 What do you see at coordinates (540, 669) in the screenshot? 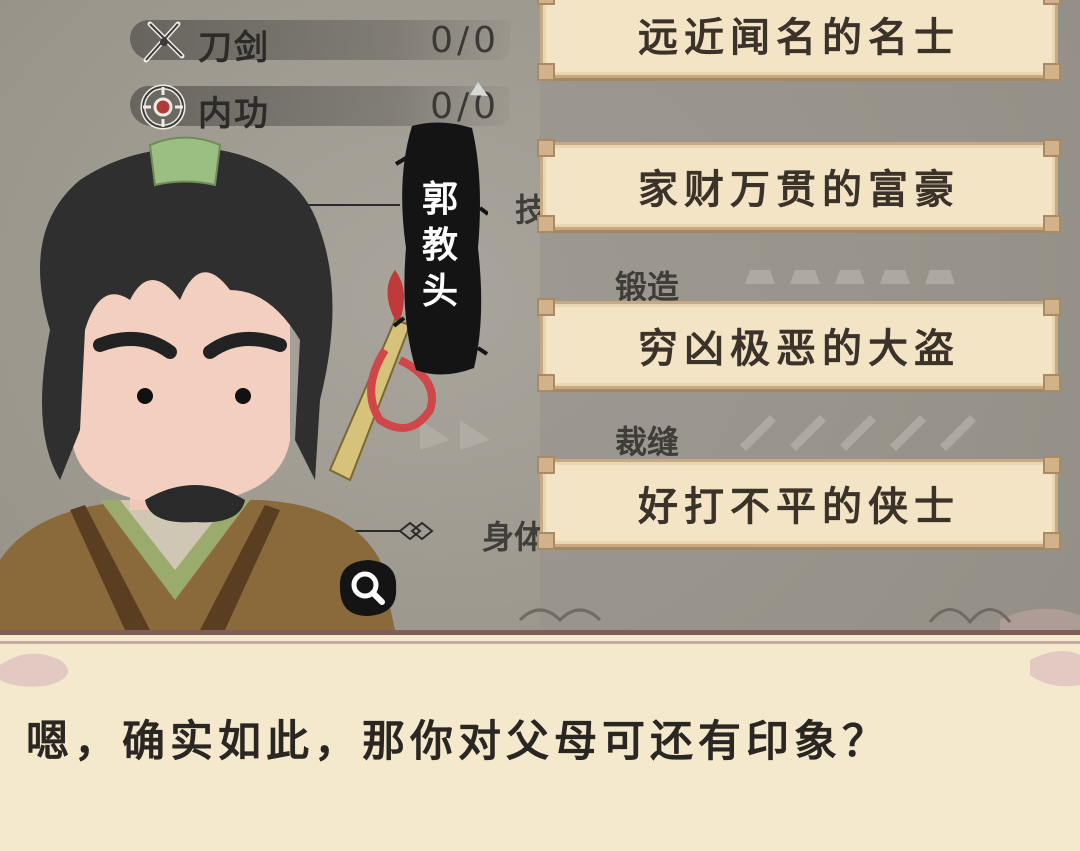
I see `cloud-ornament` at bounding box center [540, 669].